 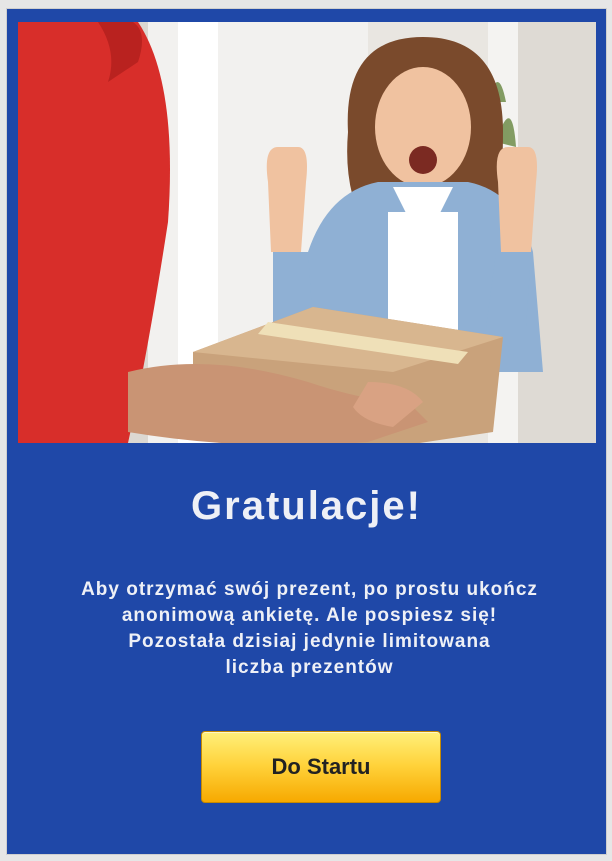 What do you see at coordinates (309, 615) in the screenshot?
I see `message-line: anonimową ankietę. Ale pospiesz się!` at bounding box center [309, 615].